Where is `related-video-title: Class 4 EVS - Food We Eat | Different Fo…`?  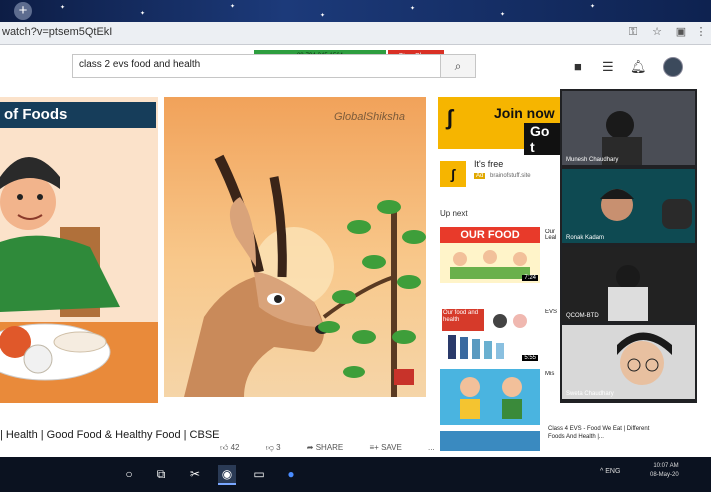 related-video-title: Class 4 EVS - Food We Eat | Different Fo… is located at coordinates (604, 433).